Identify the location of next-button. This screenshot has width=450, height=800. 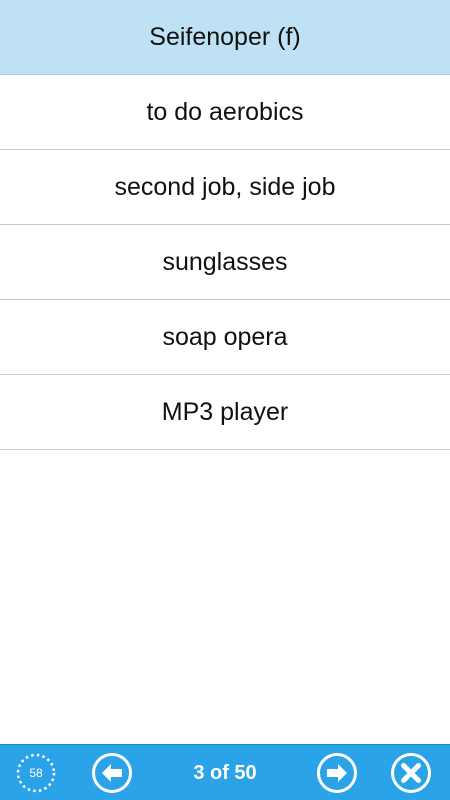
(337, 773).